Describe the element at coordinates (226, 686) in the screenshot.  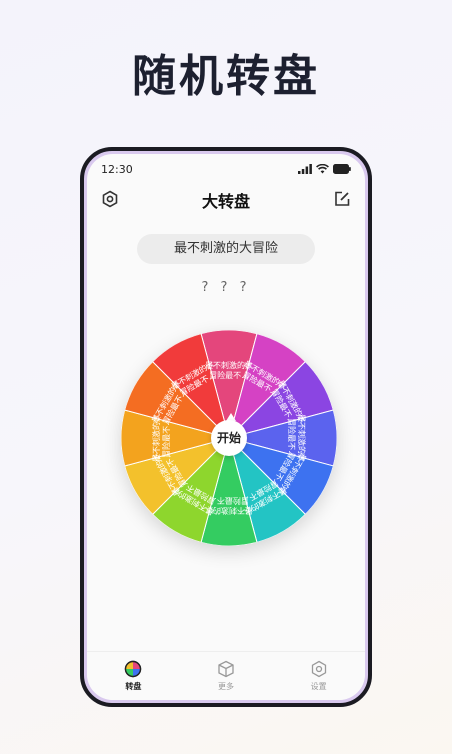
I see `tab-more-label: 更多` at that location.